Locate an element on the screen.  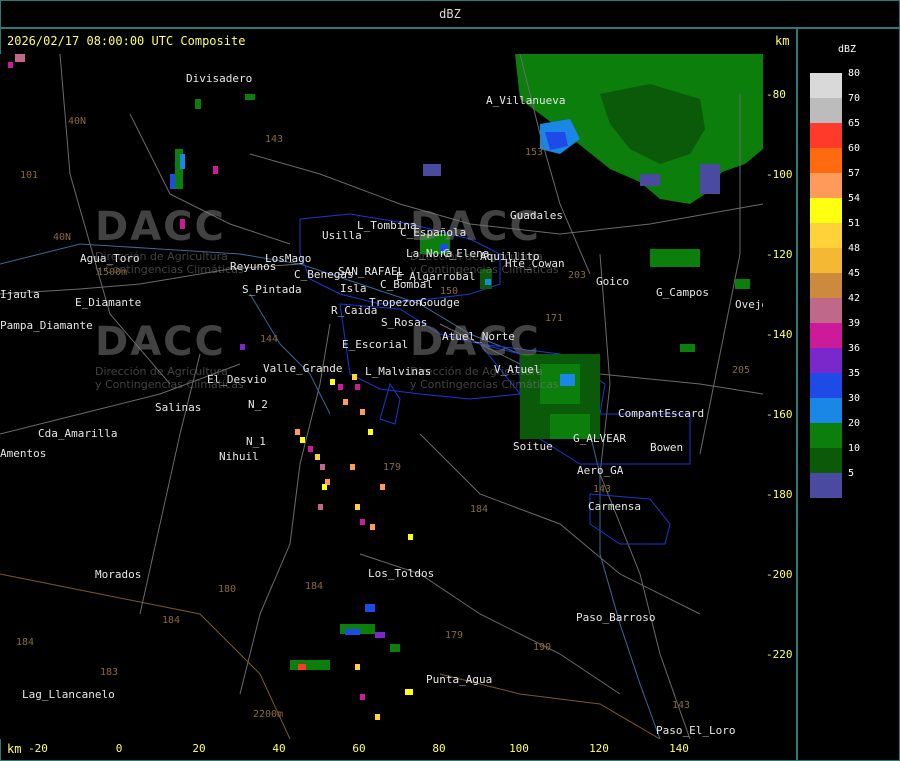
x-tick-label: 40 is located at coordinates (279, 748).